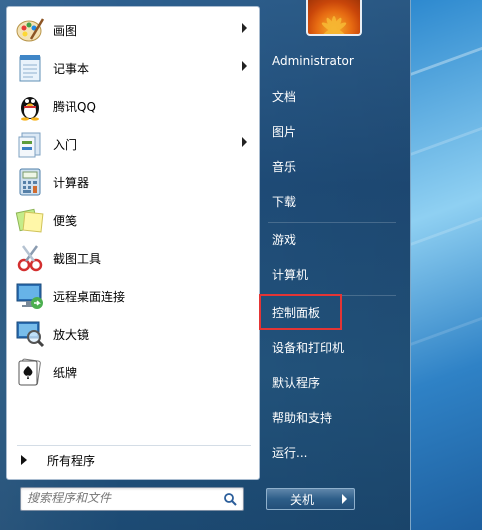 This screenshot has height=530, width=482. What do you see at coordinates (230, 500) in the screenshot?
I see `search-icon` at bounding box center [230, 500].